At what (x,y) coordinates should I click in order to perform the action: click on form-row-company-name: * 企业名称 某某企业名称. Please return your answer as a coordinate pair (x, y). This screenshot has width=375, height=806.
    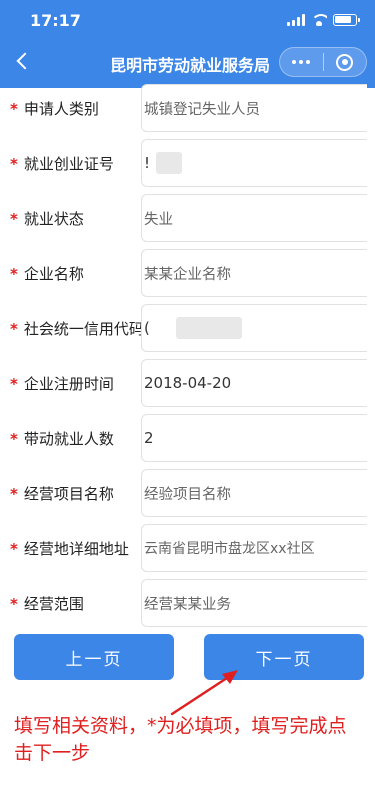
    Looking at the image, I should click on (187, 274).